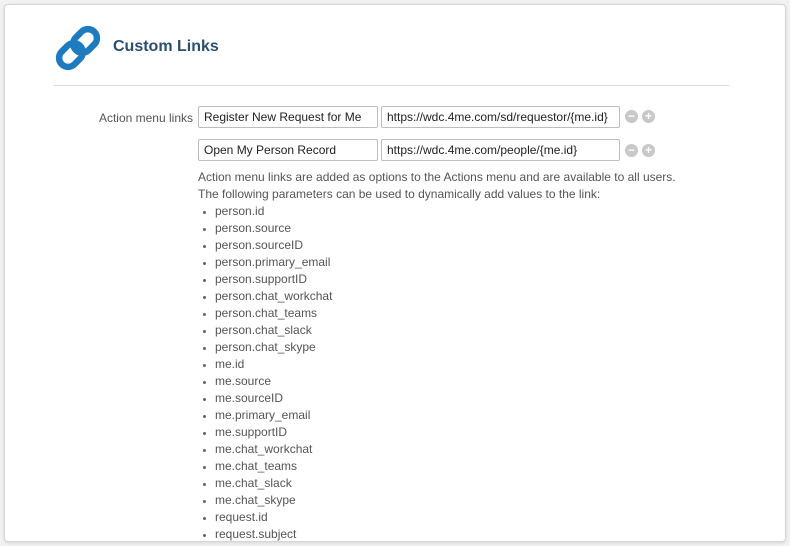  Describe the element at coordinates (486, 296) in the screenshot. I see `parameter-item: person.chat_workchat` at that location.